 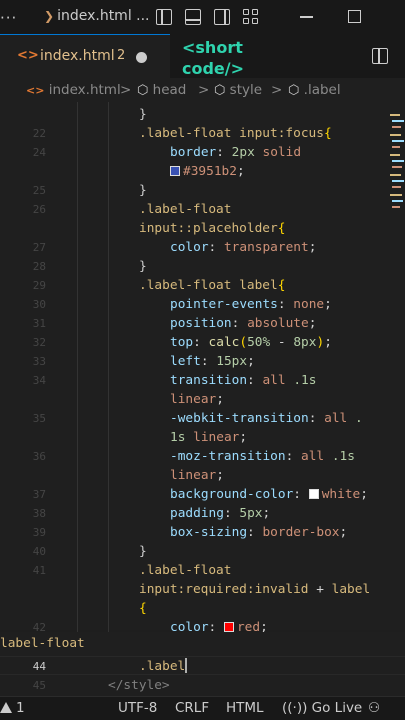 I want to click on code-line: 38 padding: 5px;, so click(x=202, y=513).